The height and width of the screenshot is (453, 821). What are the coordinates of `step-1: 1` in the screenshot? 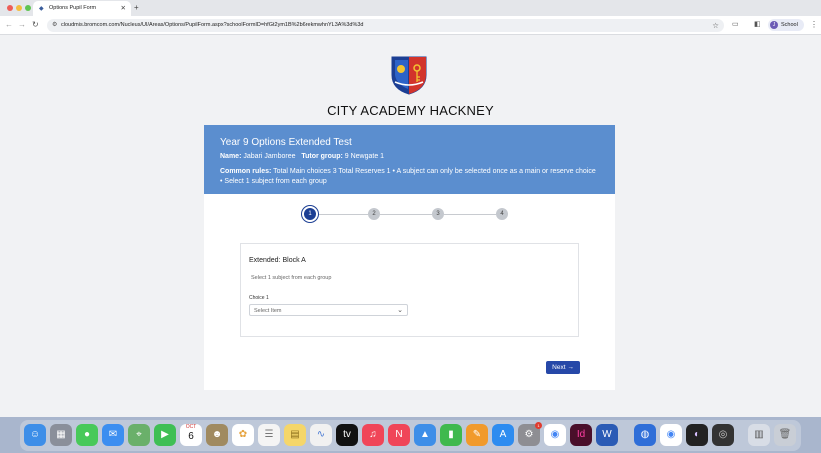 It's located at (310, 214).